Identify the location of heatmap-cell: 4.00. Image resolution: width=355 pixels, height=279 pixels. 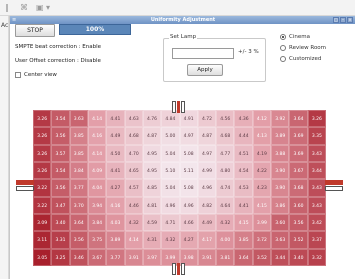
(225, 240).